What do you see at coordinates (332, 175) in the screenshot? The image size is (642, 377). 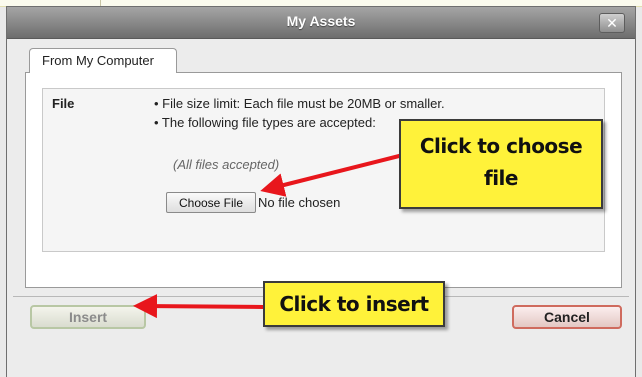 I see `choose-file-arrow` at bounding box center [332, 175].